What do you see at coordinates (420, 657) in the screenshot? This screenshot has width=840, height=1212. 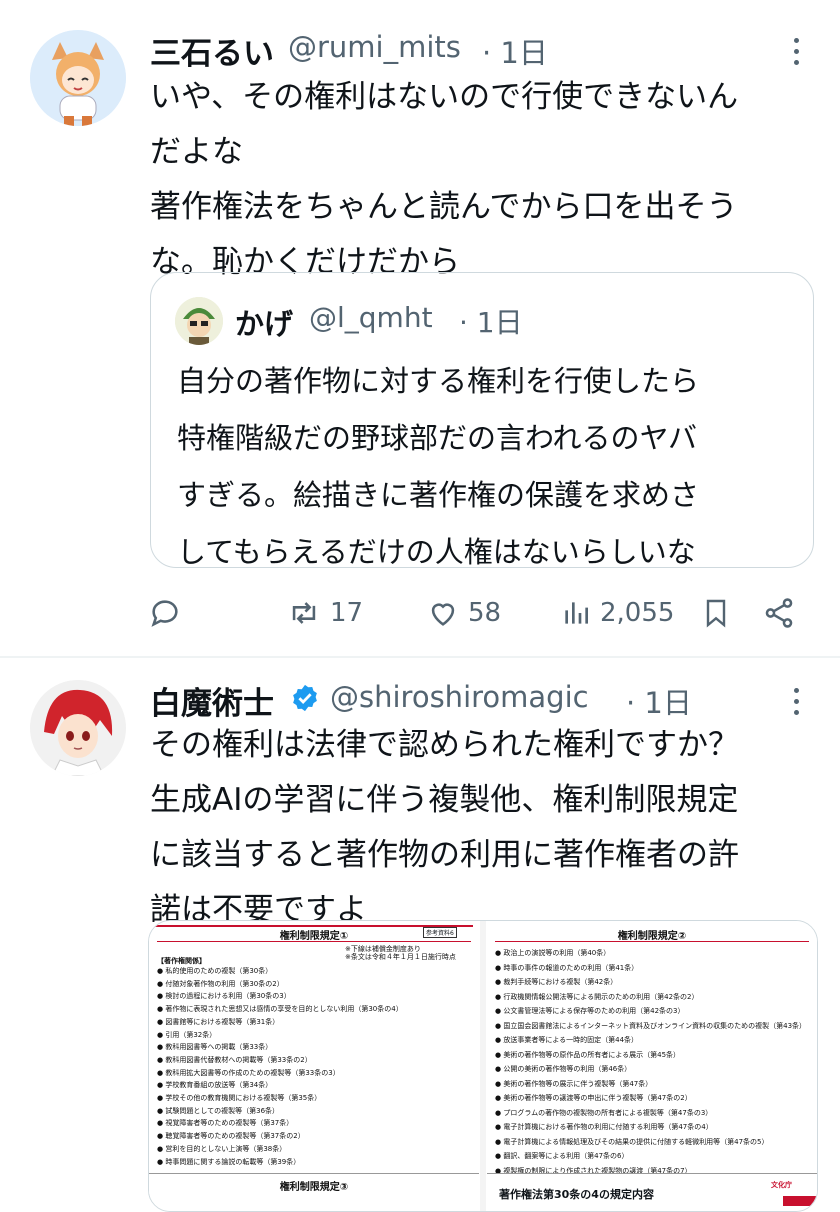 I see `tweet-divider` at bounding box center [420, 657].